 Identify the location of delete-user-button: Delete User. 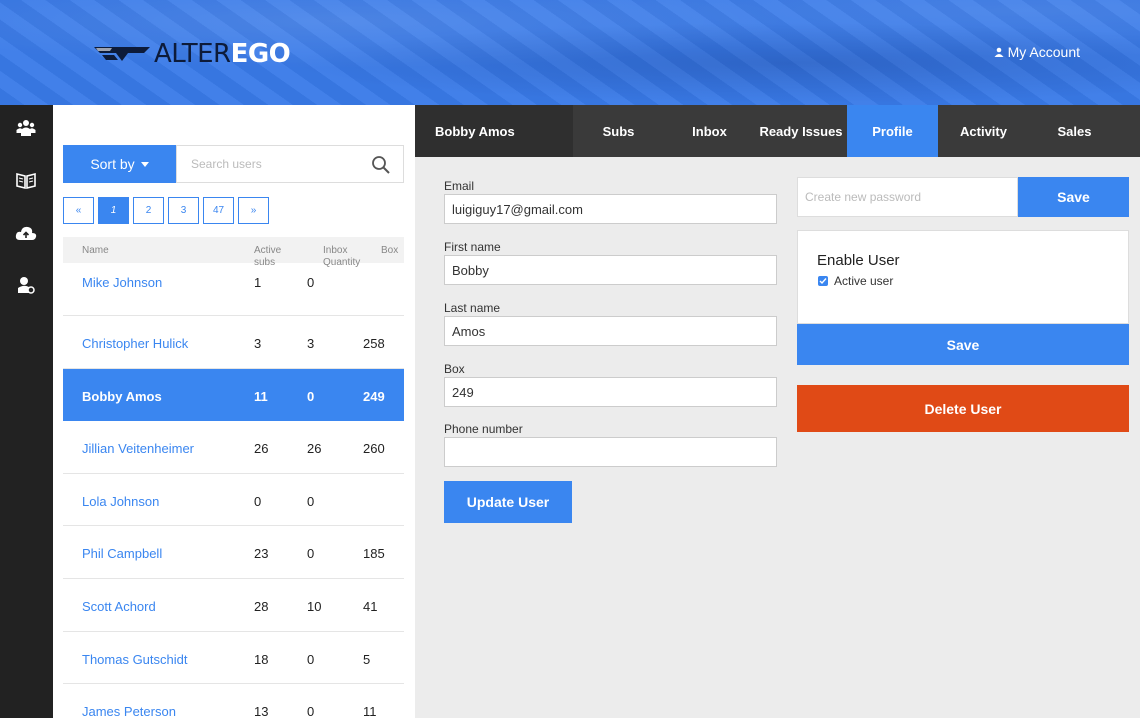
(963, 408).